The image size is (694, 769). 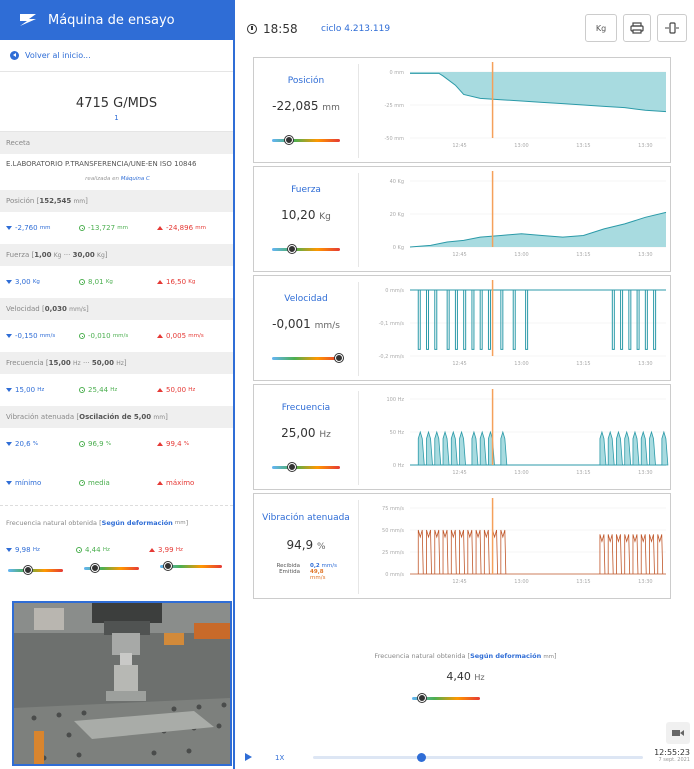 I want to click on speed-button: 1X, so click(x=279, y=758).